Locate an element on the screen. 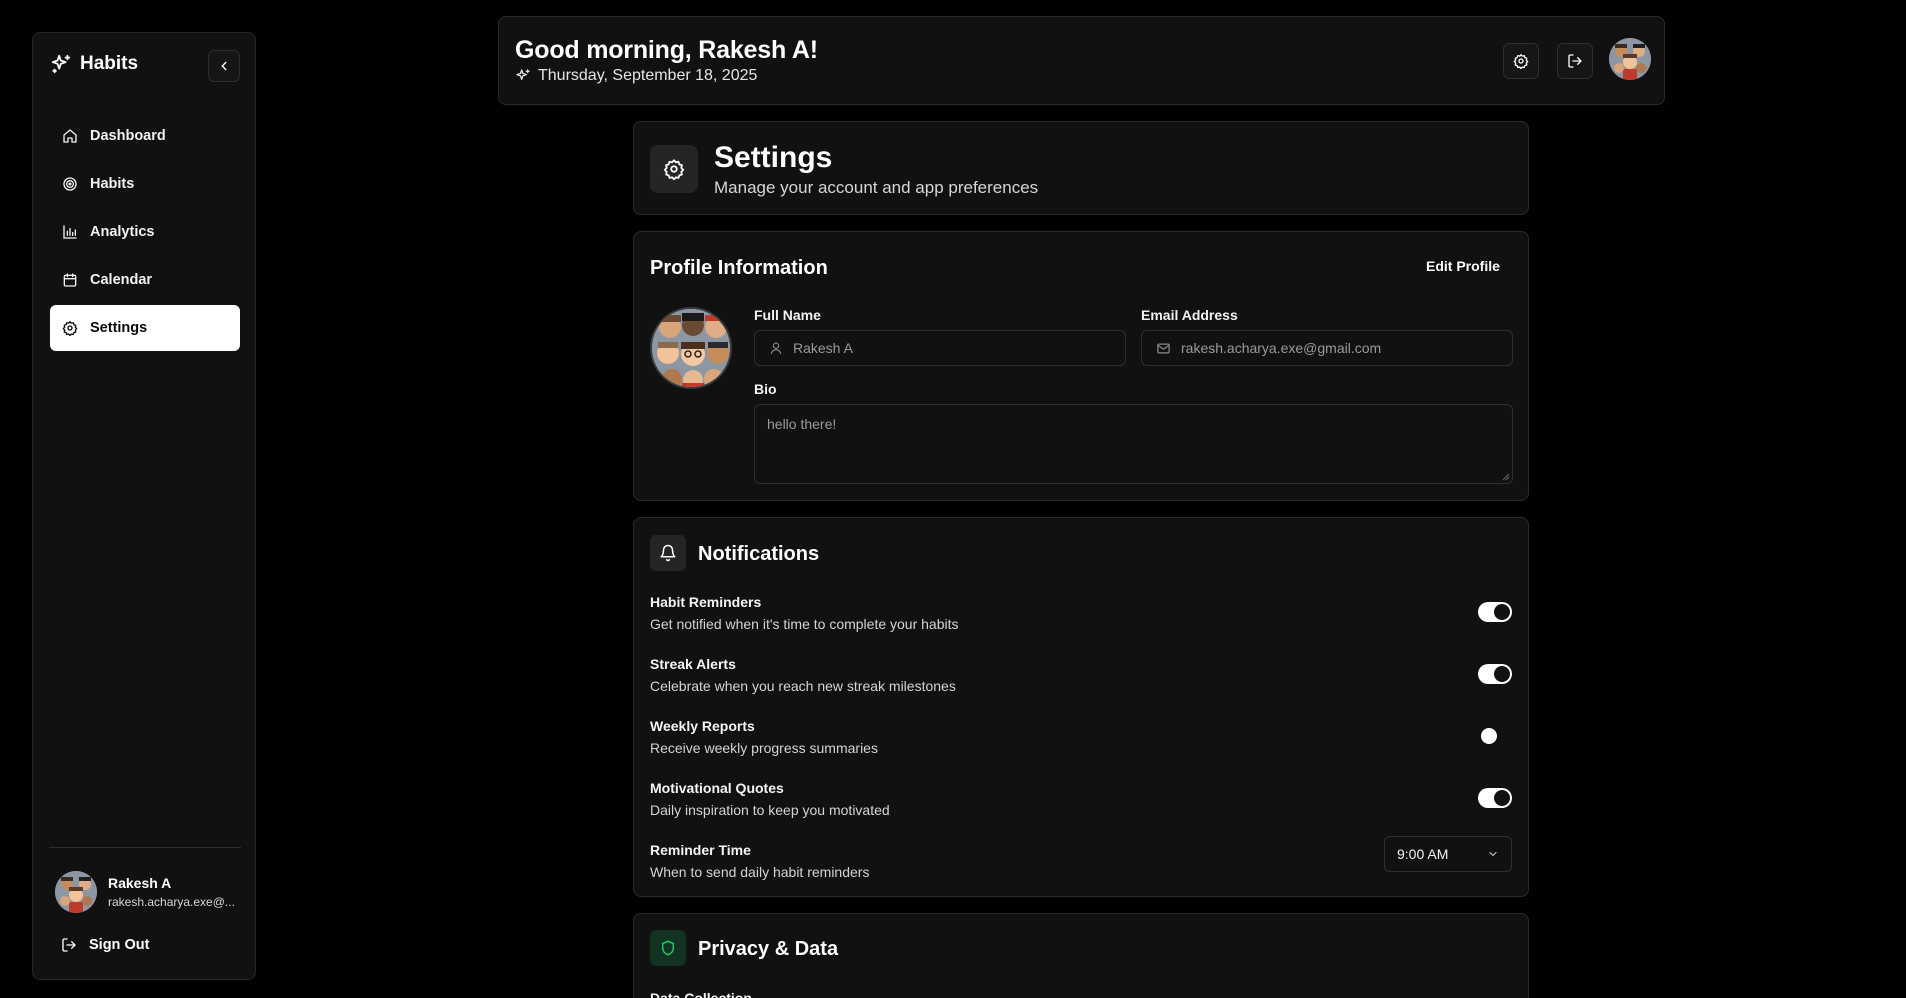 This screenshot has width=1906, height=998. shield-icon is located at coordinates (668, 948).